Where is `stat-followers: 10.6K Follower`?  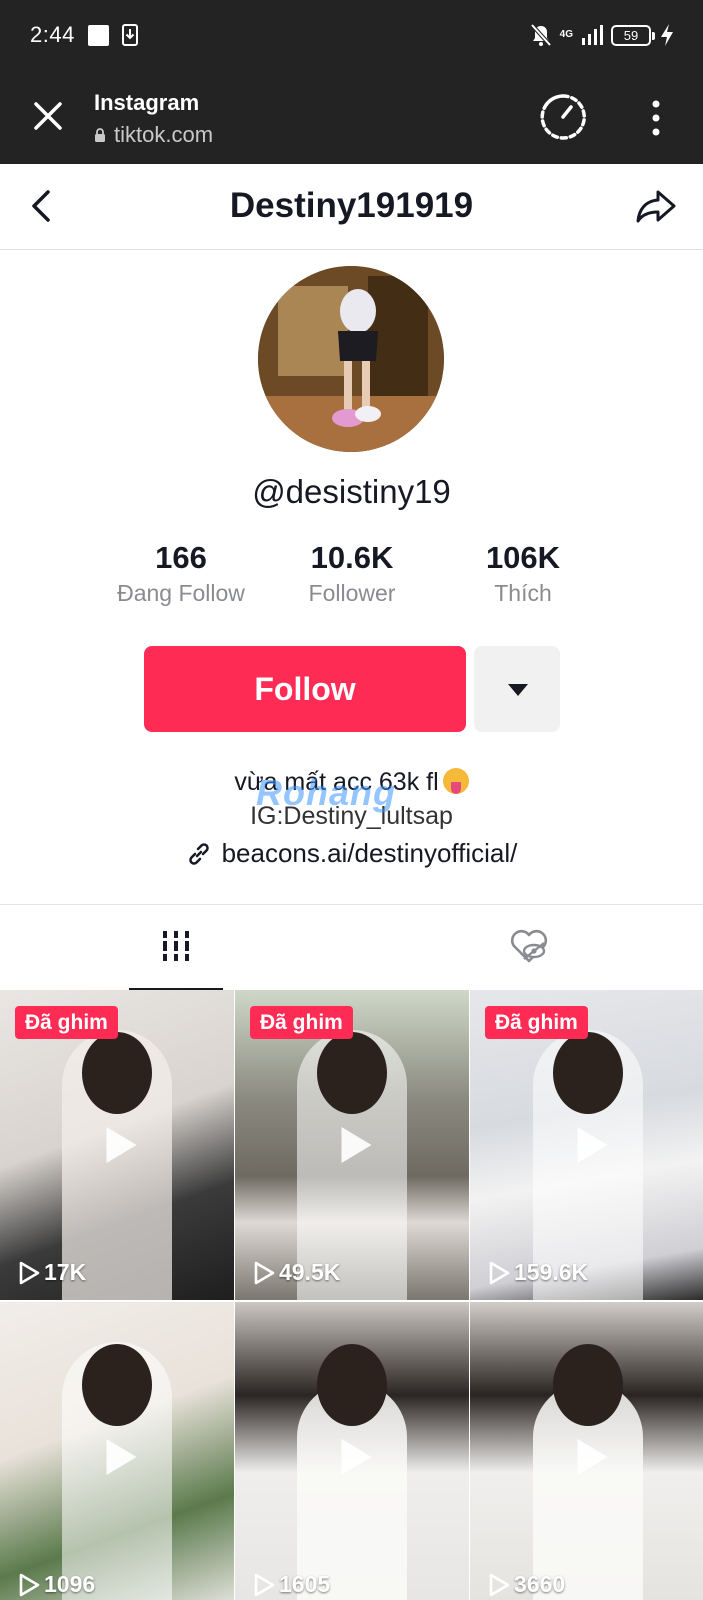
stat-followers: 10.6K Follower is located at coordinates (352, 576).